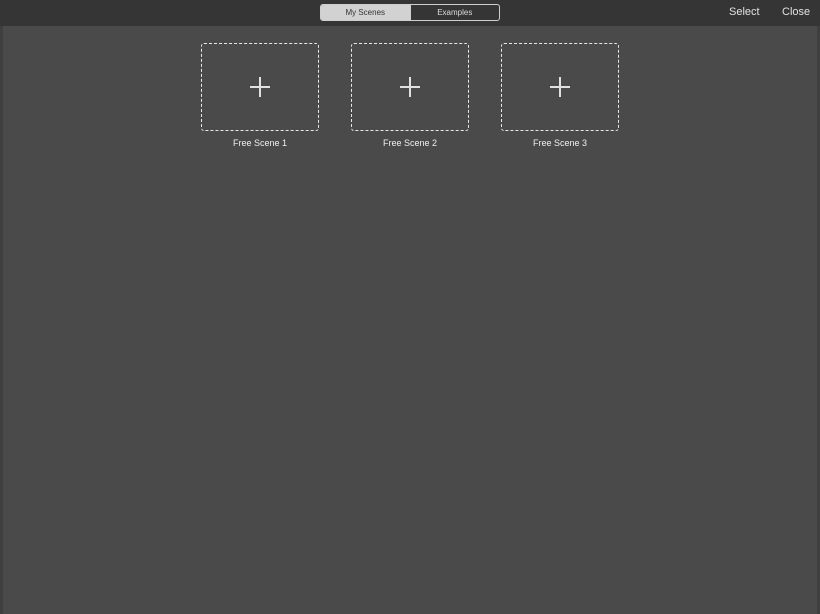  I want to click on scene-label: Free Scene 3, so click(560, 143).